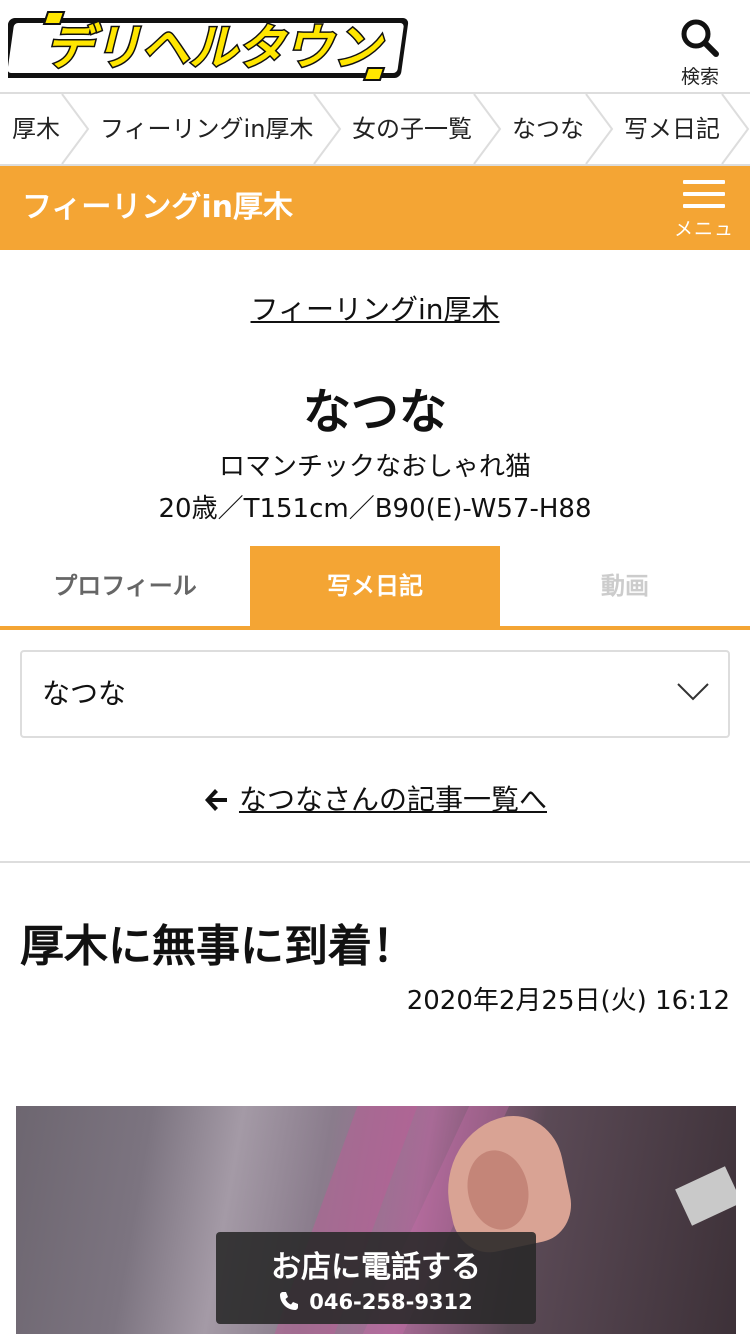 The height and width of the screenshot is (1334, 750). What do you see at coordinates (215, 800) in the screenshot?
I see `arrow-left-icon` at bounding box center [215, 800].